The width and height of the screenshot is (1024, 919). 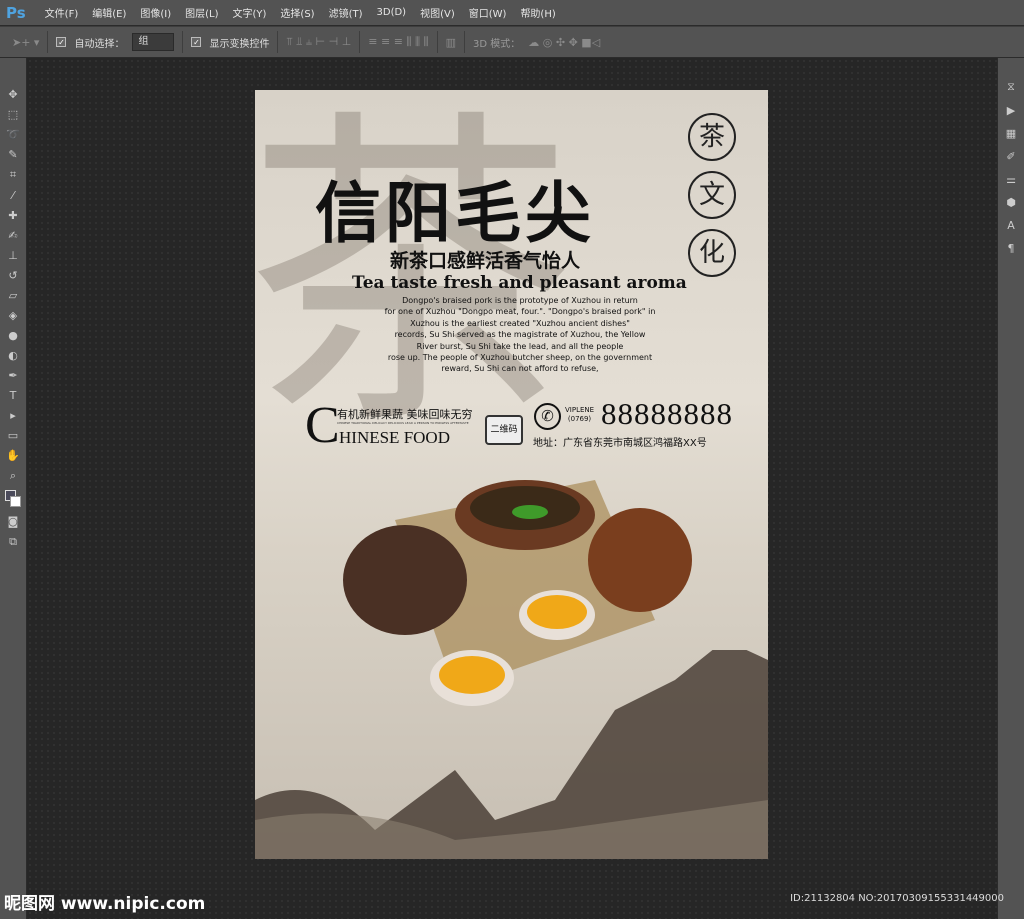 What do you see at coordinates (1011, 488) in the screenshot?
I see `right-panel-dock: ⧖ ▶ ▦ ✐ ⚌ ⬢ A ¶` at bounding box center [1011, 488].